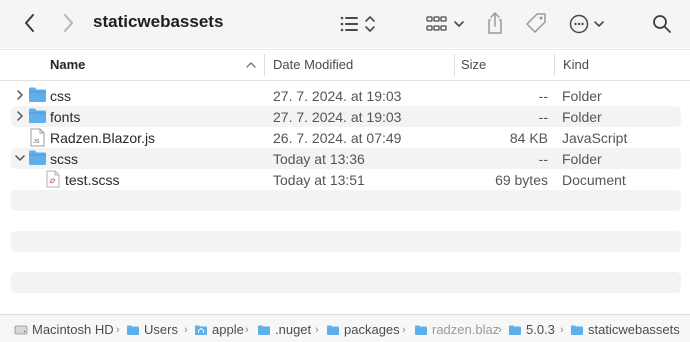 This screenshot has height=342, width=690. Describe the element at coordinates (73, 329) in the screenshot. I see `path-item-label: Macintosh HD` at that location.